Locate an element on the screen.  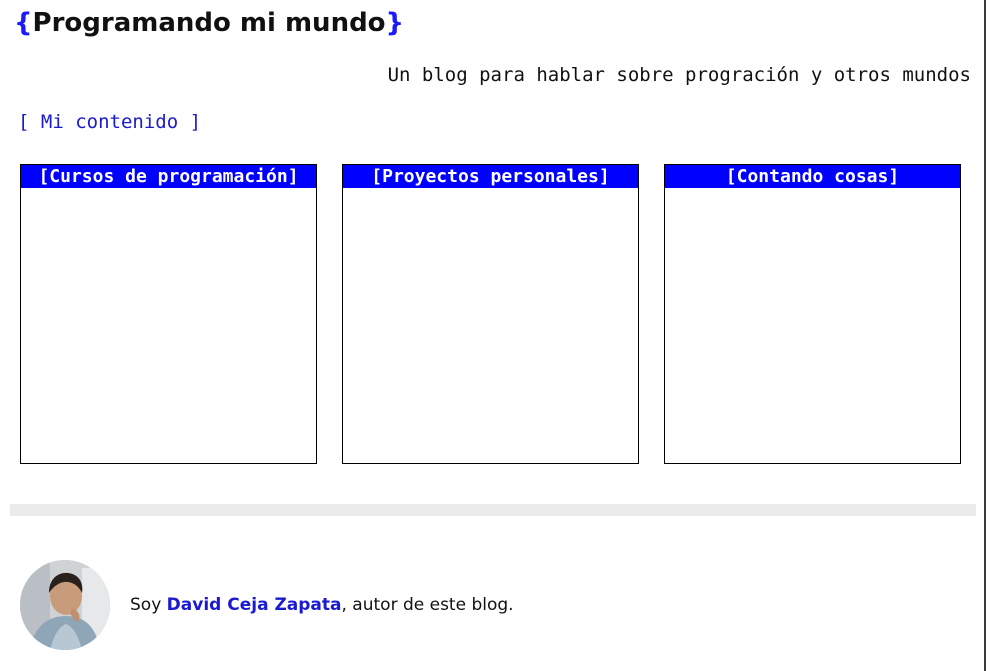
section-divider is located at coordinates (493, 510).